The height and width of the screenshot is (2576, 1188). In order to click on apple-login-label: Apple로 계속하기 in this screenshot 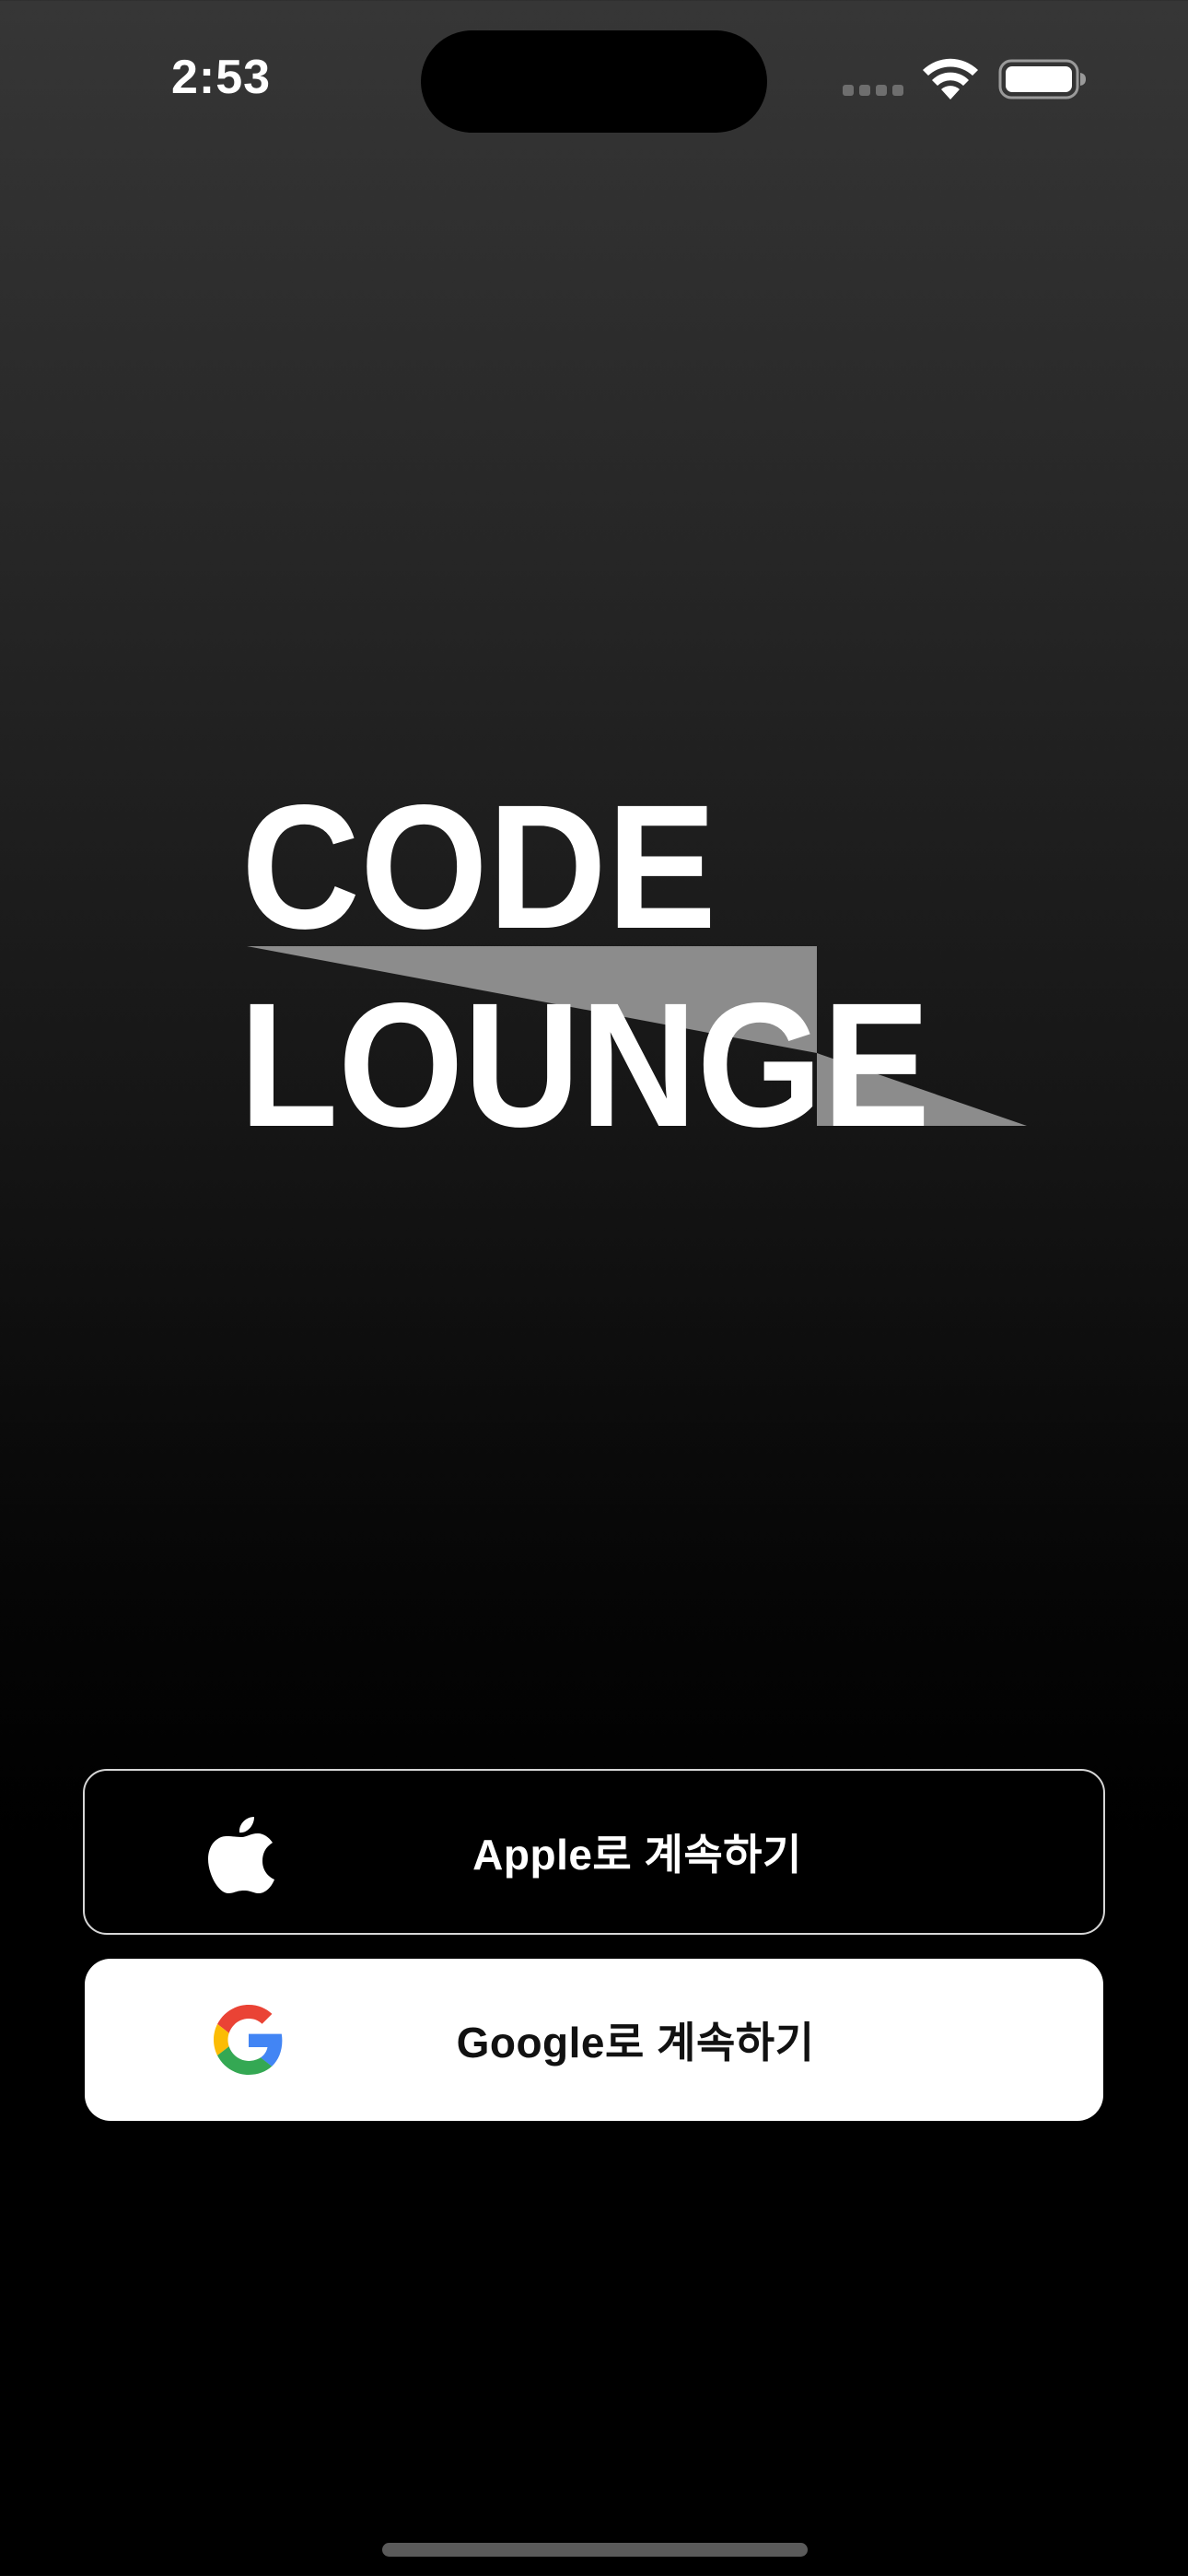, I will do `click(637, 1855)`.